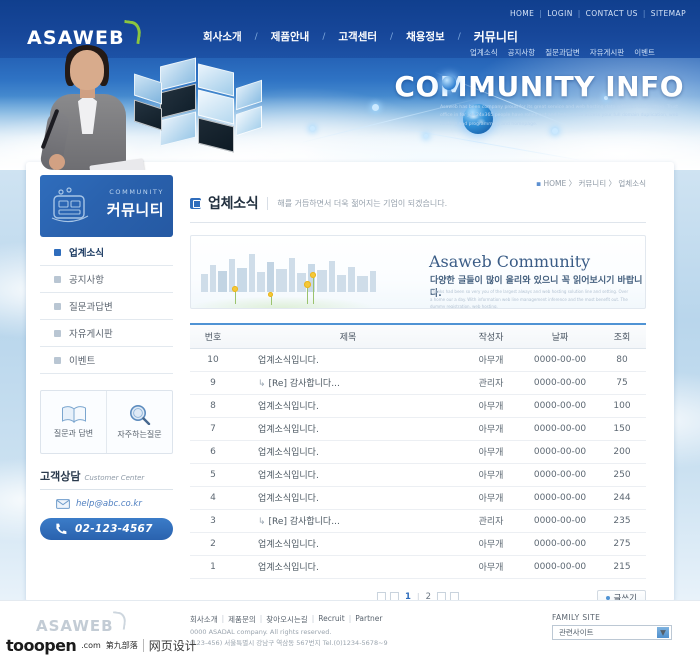 The width and height of the screenshot is (700, 665). I want to click on table-row: 4 업계소식입니다. 아무개 0000-00-00 244, so click(418, 498).